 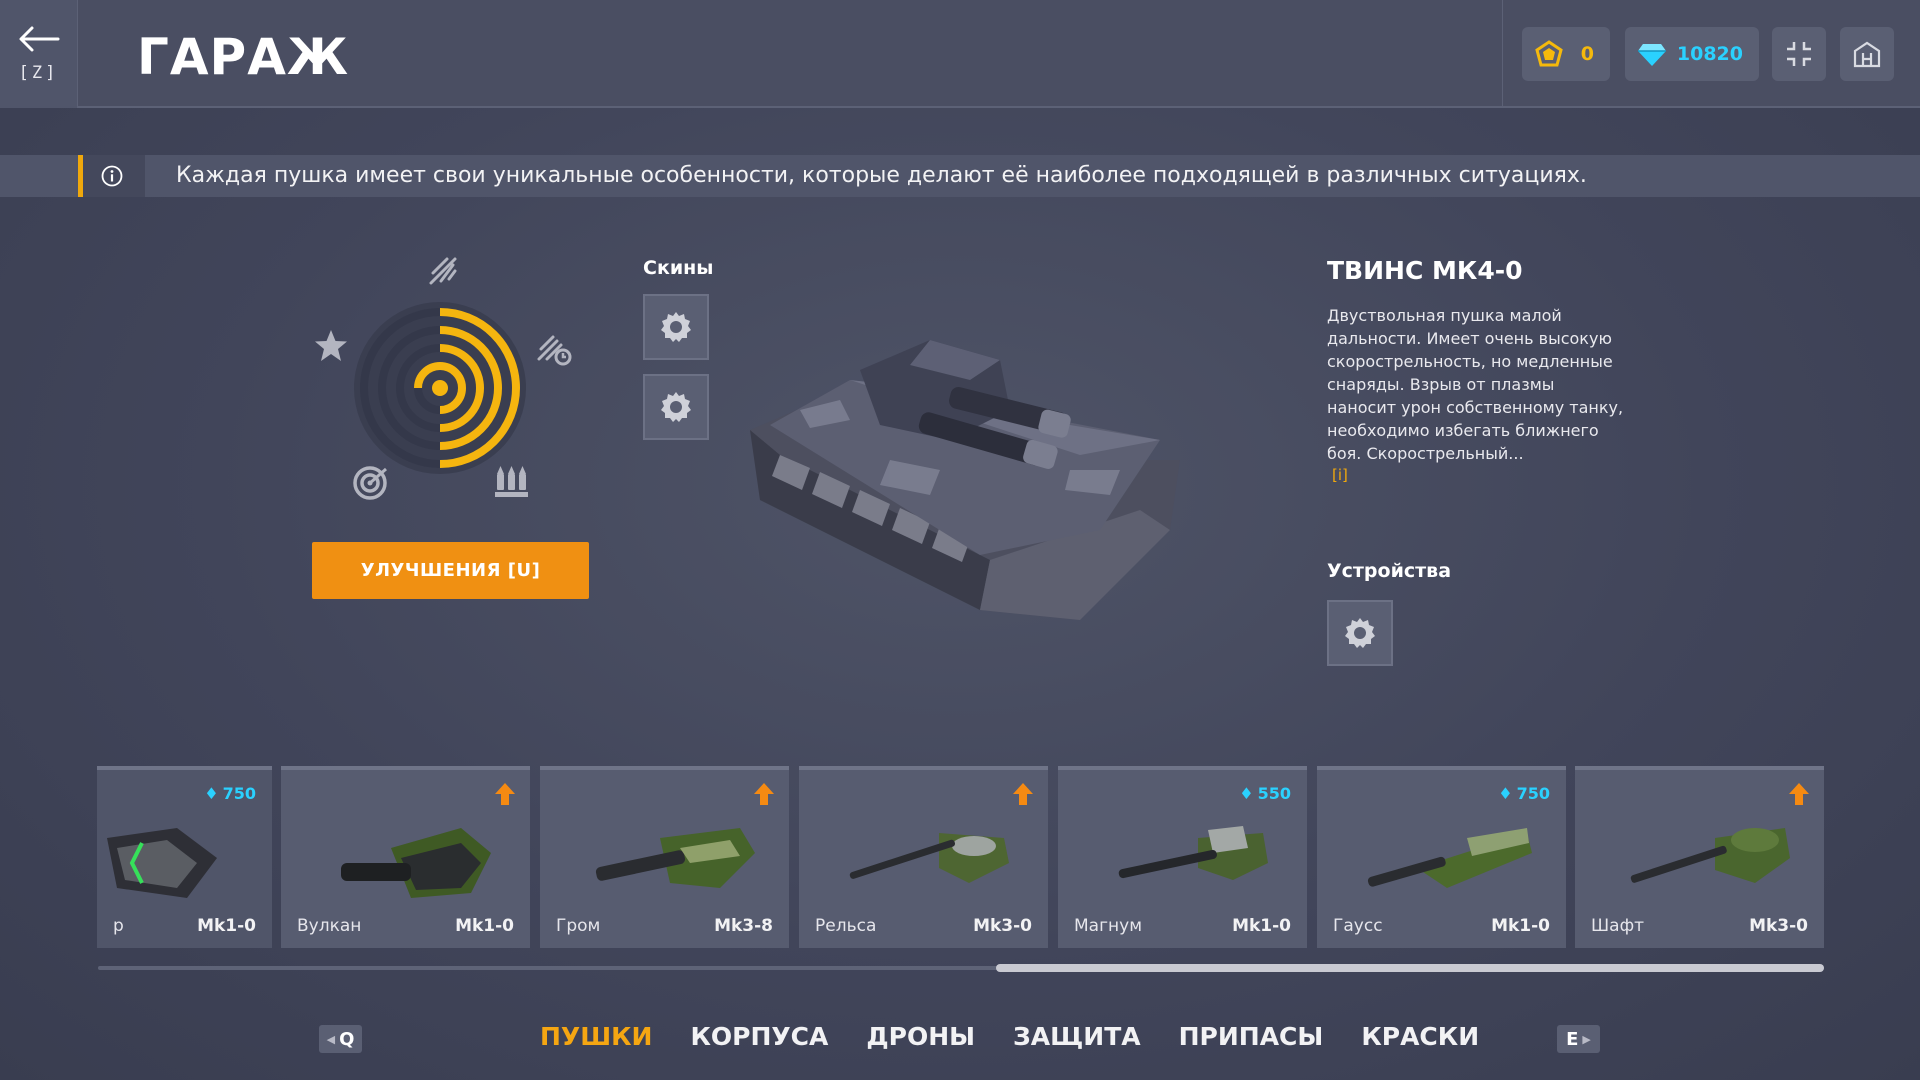 What do you see at coordinates (347, 1039) in the screenshot?
I see `prev-hotkey: Q` at bounding box center [347, 1039].